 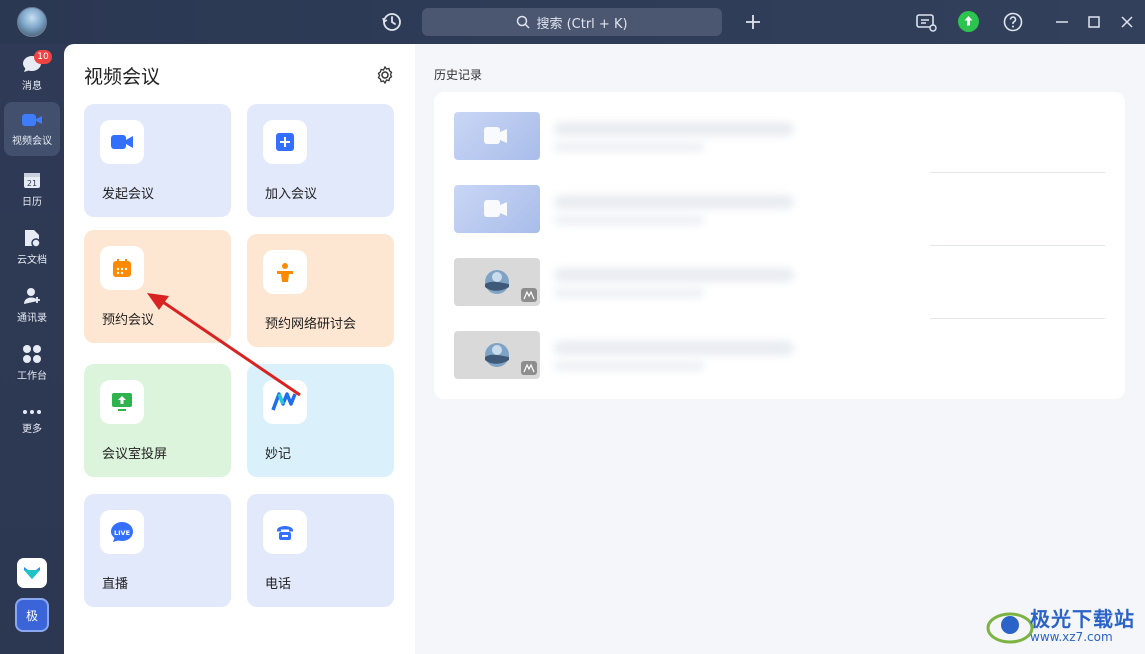 What do you see at coordinates (582, 24) in the screenshot?
I see `search-placeholder: 搜索 (Ctrl + K)` at bounding box center [582, 24].